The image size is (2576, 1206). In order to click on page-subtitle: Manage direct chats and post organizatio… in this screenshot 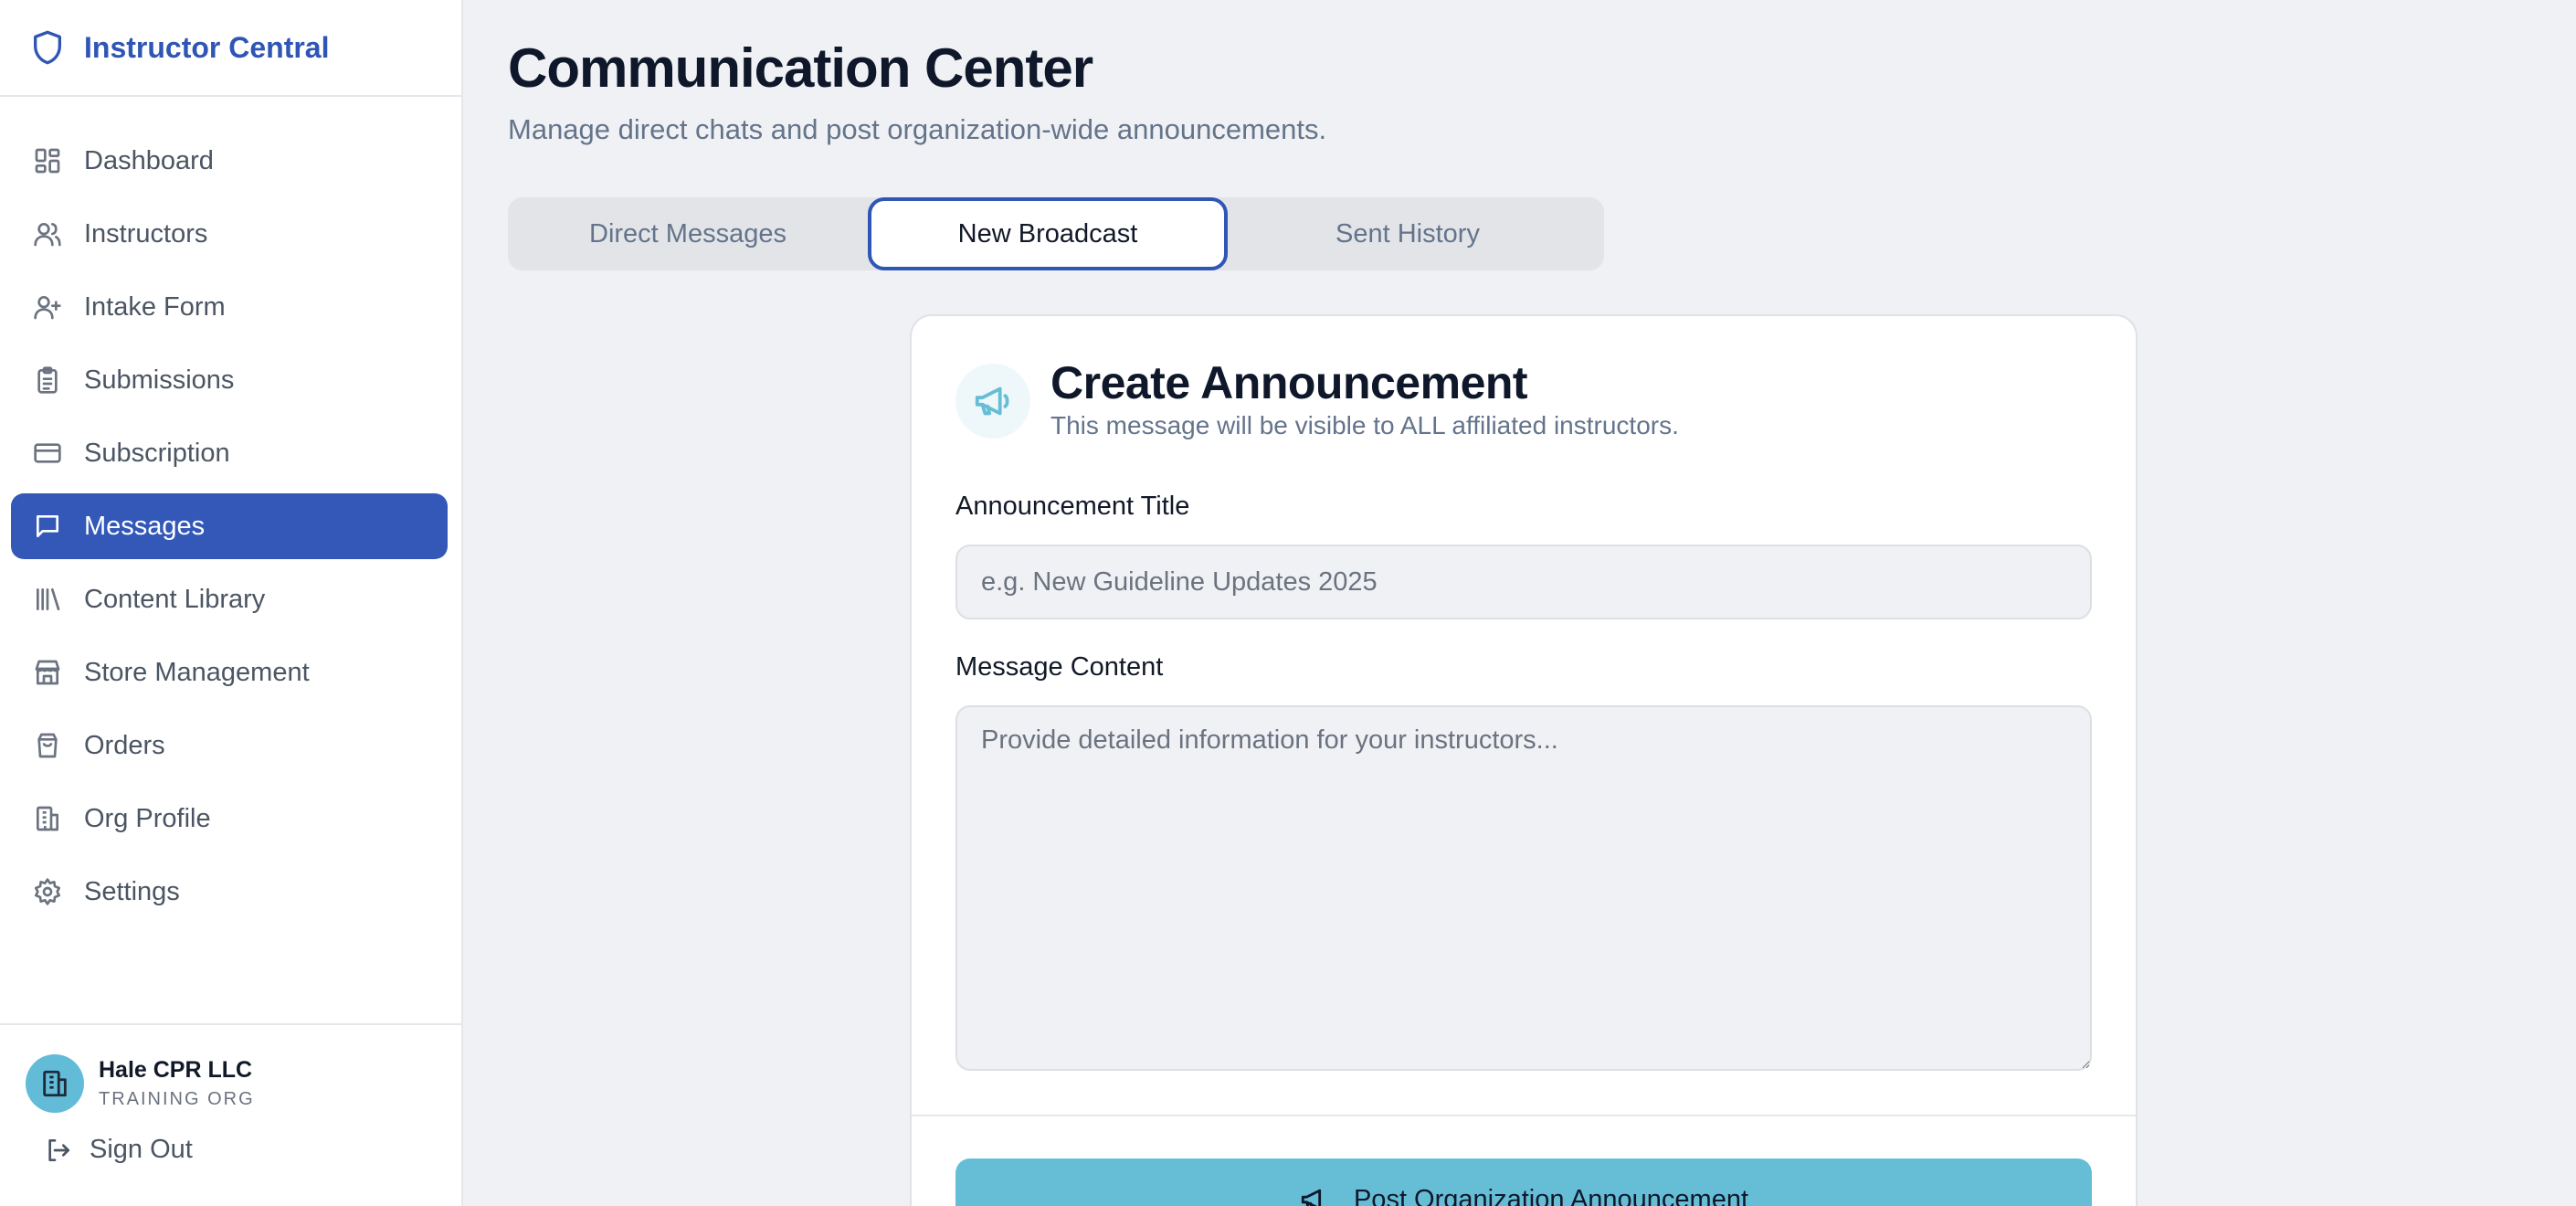, I will do `click(917, 129)`.